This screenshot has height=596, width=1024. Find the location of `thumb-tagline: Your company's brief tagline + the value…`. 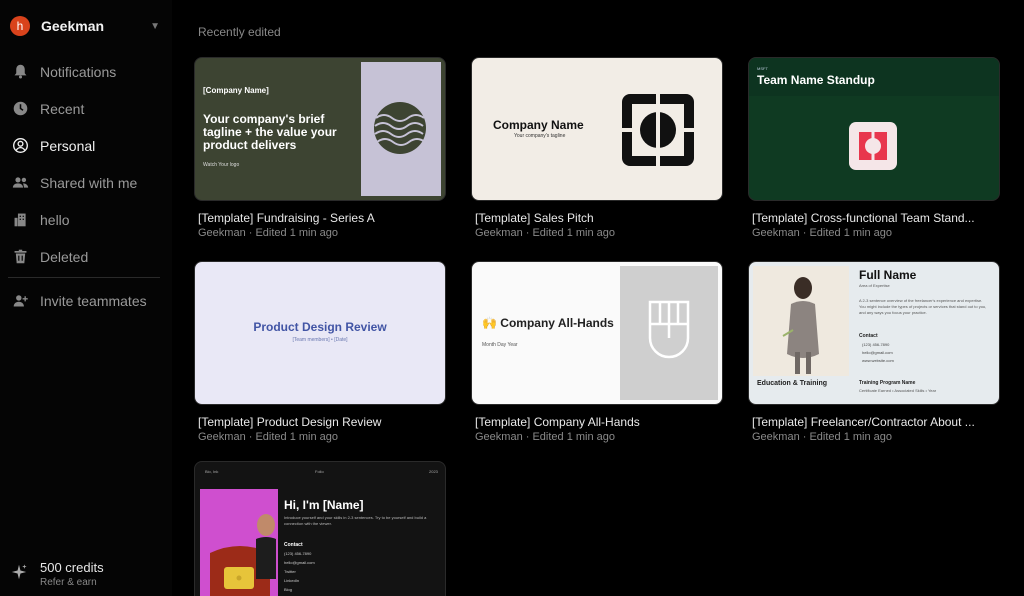

thumb-tagline: Your company's brief tagline + the value… is located at coordinates (270, 132).